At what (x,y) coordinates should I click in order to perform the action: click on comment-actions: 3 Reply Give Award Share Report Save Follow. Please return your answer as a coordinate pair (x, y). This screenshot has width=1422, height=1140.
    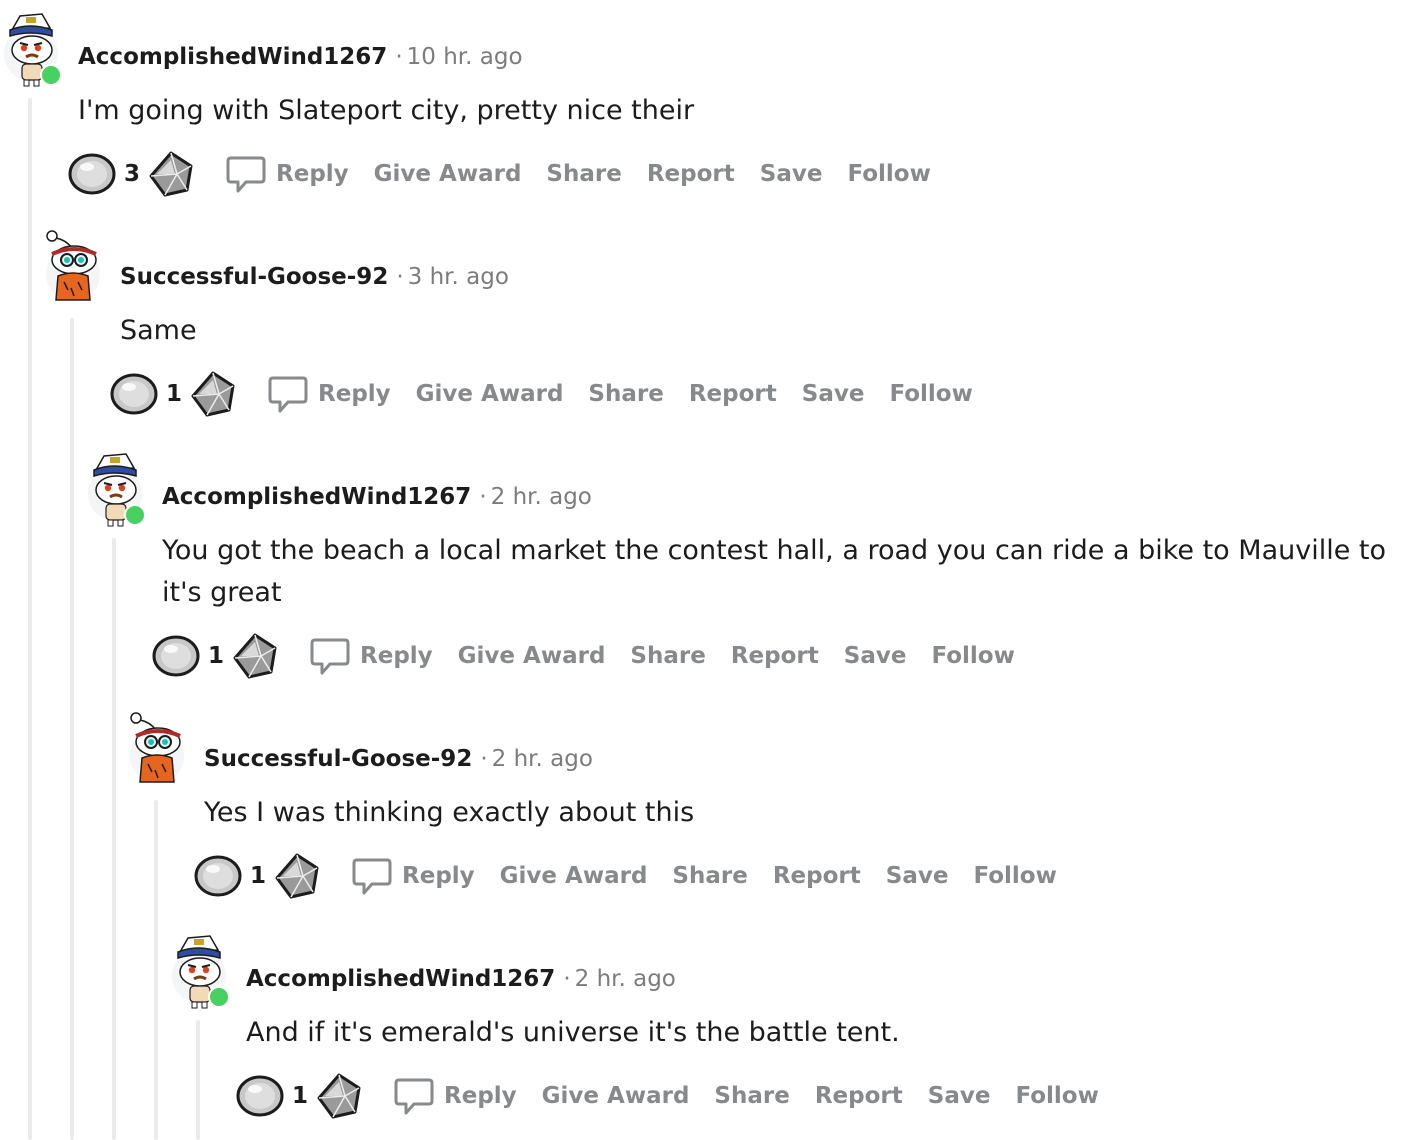
    Looking at the image, I should click on (512, 174).